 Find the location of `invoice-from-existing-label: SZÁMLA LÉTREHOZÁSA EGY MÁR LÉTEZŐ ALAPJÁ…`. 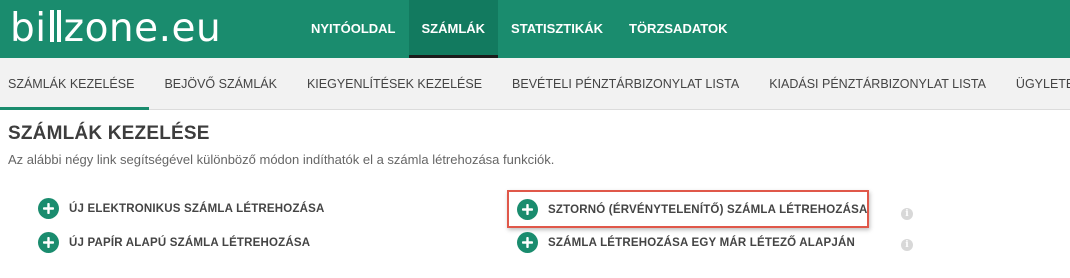

invoice-from-existing-label: SZÁMLA LÉTREHOZÁSA EGY MÁR LÉTEZŐ ALAPJÁ… is located at coordinates (701, 242).